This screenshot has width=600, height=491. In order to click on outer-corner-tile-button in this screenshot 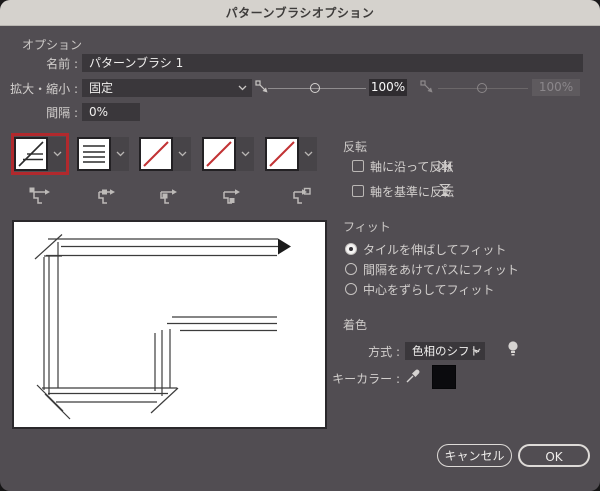, I will do `click(40, 154)`.